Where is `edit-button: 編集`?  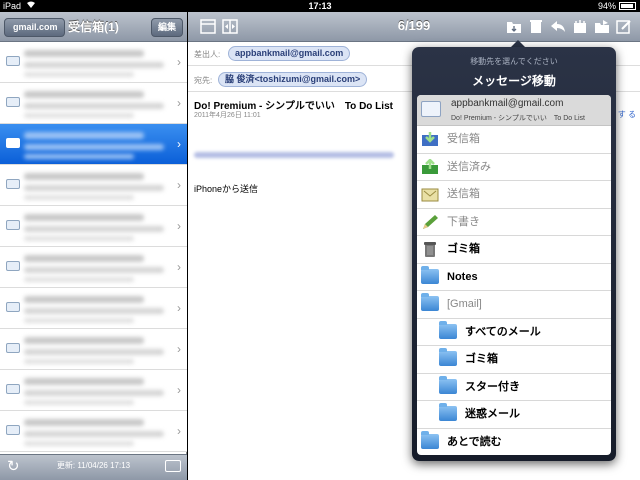
edit-button: 編集 is located at coordinates (166, 27).